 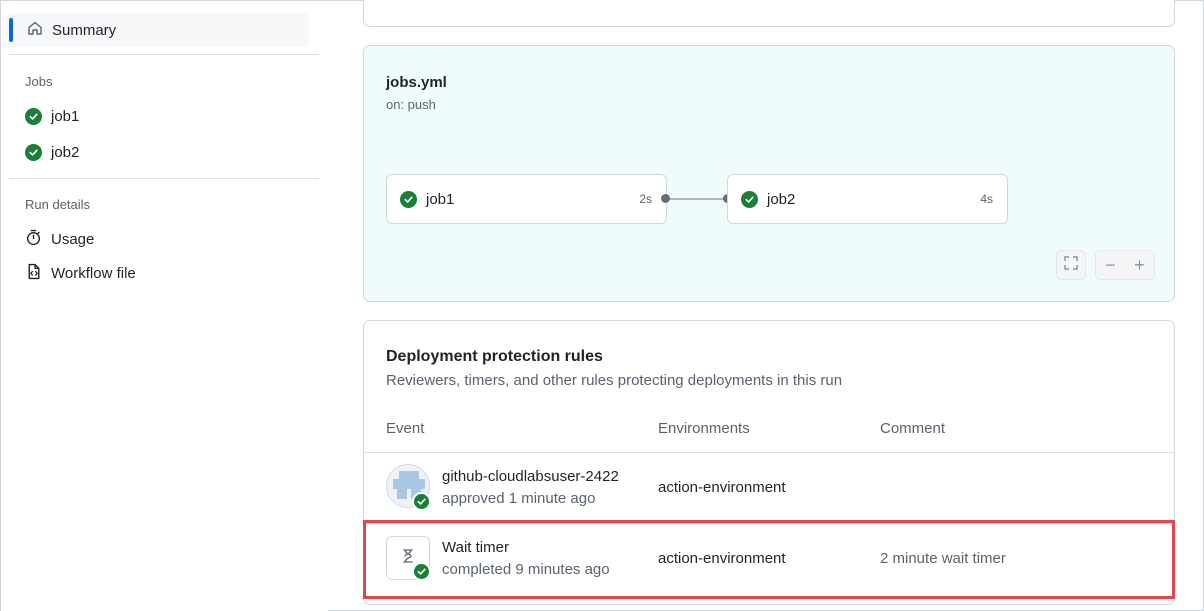 What do you see at coordinates (73, 239) in the screenshot?
I see `sidebar-item-label: Usage` at bounding box center [73, 239].